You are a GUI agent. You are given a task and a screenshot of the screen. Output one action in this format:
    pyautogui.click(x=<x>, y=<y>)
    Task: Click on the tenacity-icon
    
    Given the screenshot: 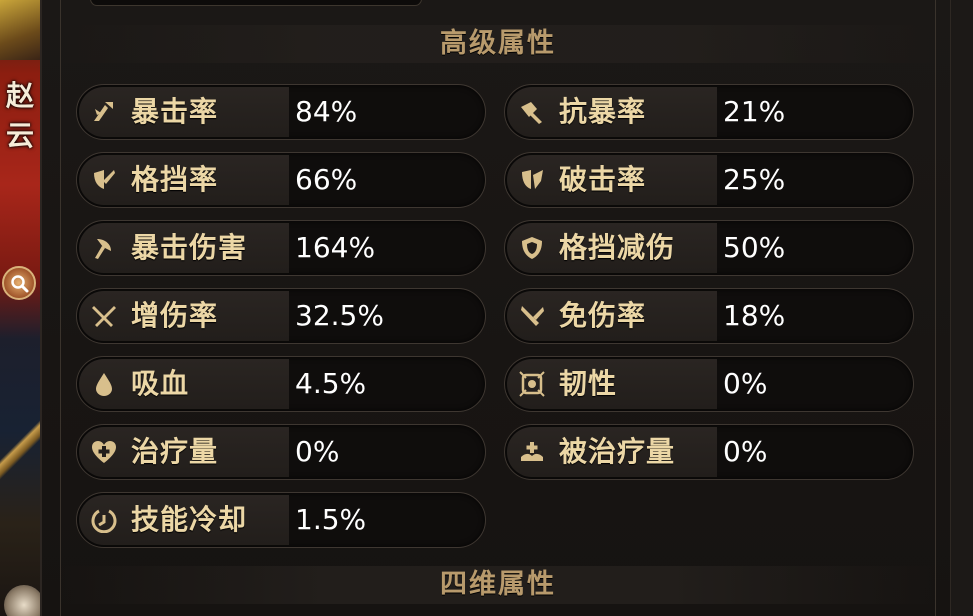 What is the action you would take?
    pyautogui.click(x=532, y=384)
    